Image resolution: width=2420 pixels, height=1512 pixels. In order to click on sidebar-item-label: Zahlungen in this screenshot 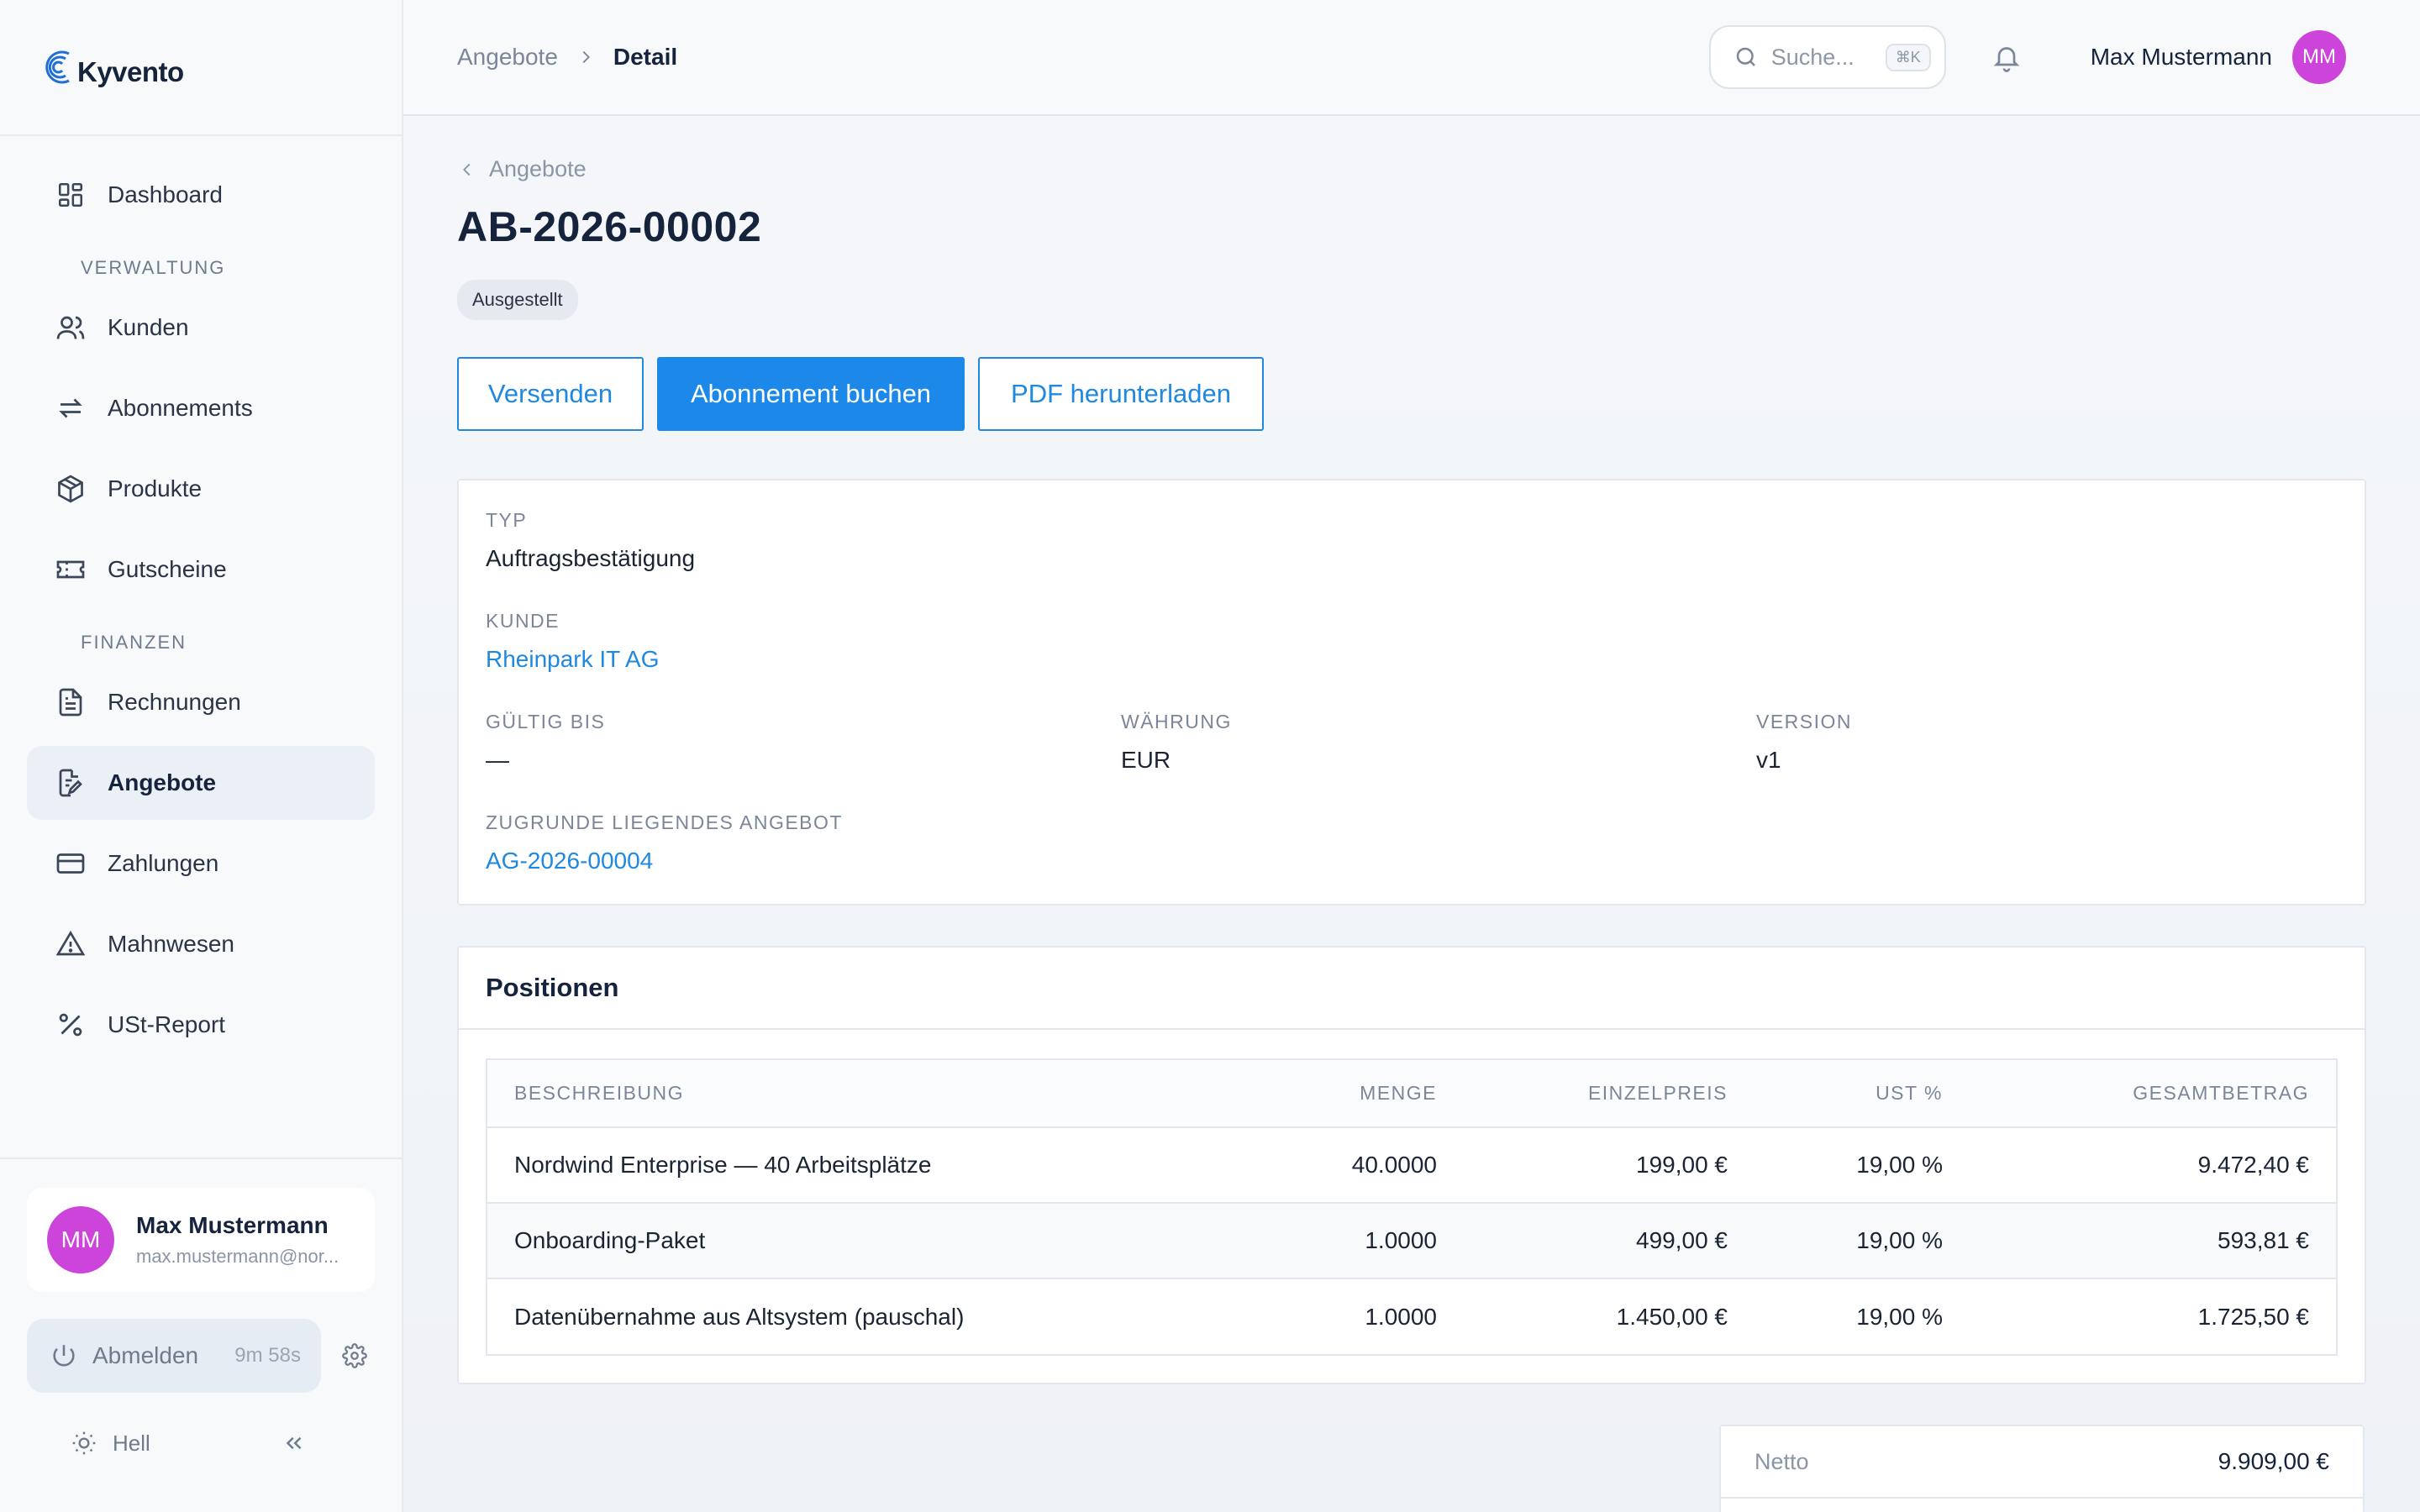, I will do `click(163, 863)`.